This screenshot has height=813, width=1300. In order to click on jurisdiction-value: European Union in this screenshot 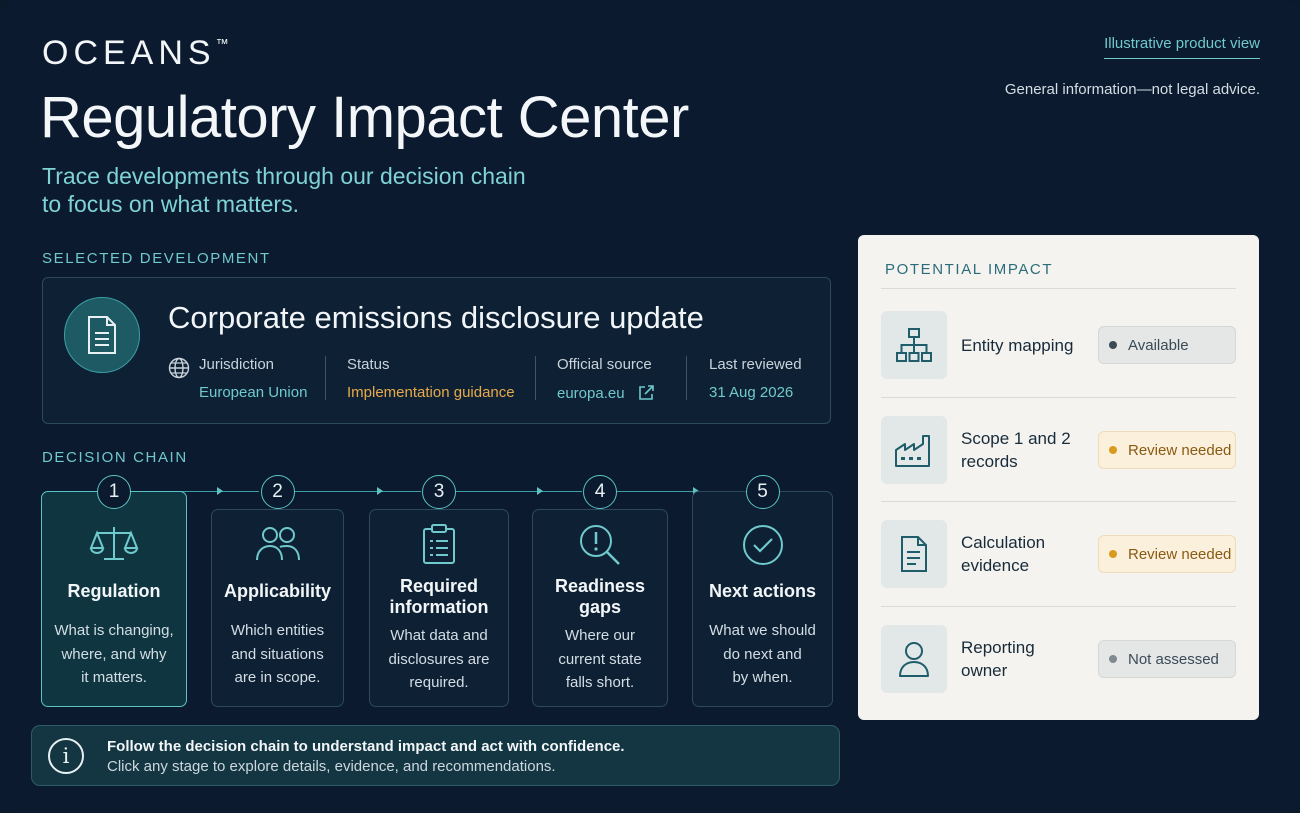, I will do `click(253, 392)`.